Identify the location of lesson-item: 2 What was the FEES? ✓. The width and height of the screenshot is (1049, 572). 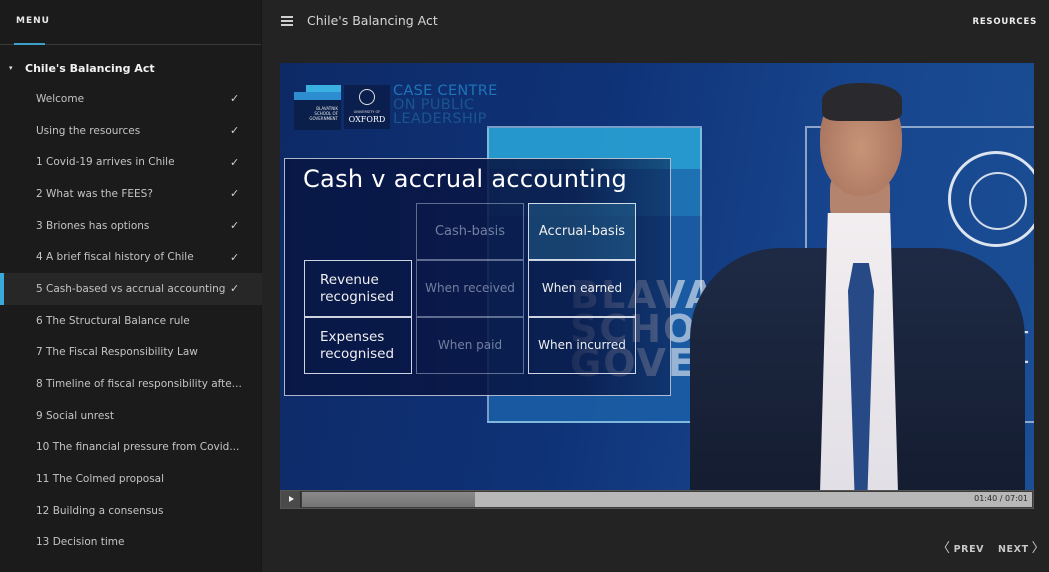
(131, 194).